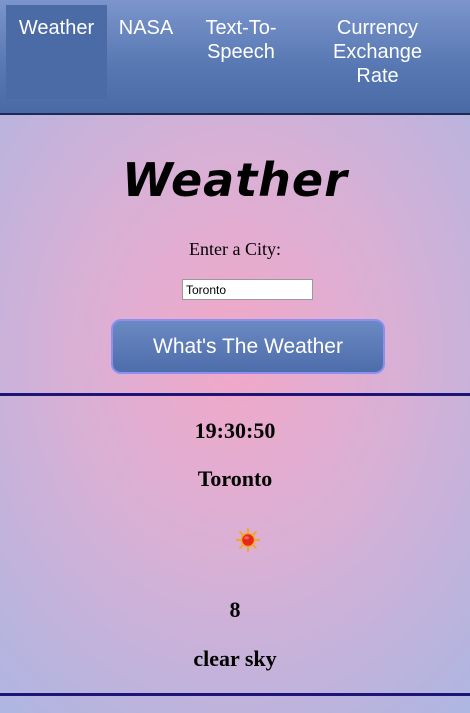 Image resolution: width=470 pixels, height=713 pixels. What do you see at coordinates (248, 346) in the screenshot?
I see `whats-the-weather-button: What's The Weather` at bounding box center [248, 346].